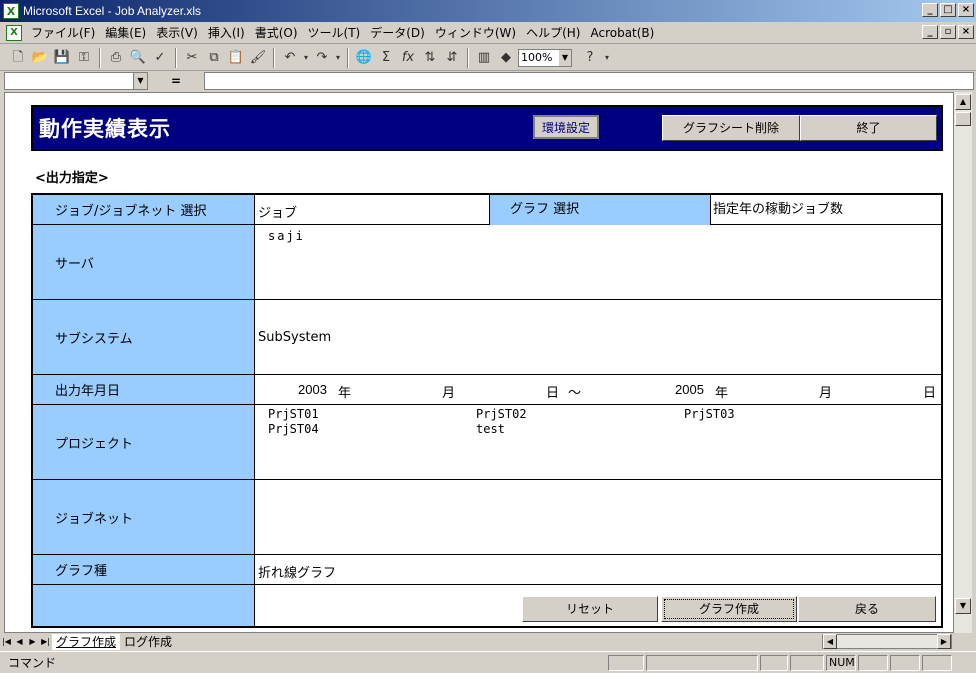 This screenshot has height=673, width=976. What do you see at coordinates (484, 58) in the screenshot?
I see `chart-wizard-icon: ▥` at bounding box center [484, 58].